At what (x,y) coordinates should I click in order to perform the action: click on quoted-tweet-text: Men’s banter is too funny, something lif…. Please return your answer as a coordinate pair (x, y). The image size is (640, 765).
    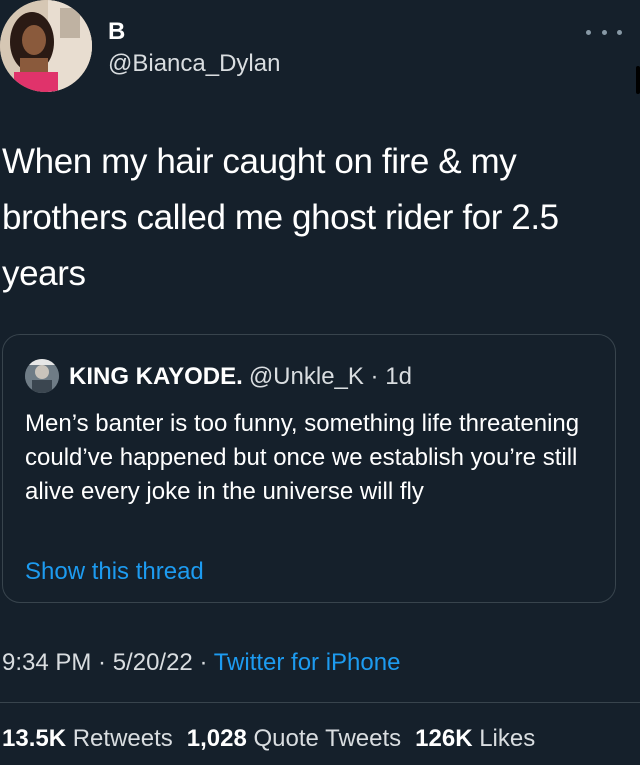
    Looking at the image, I should click on (302, 457).